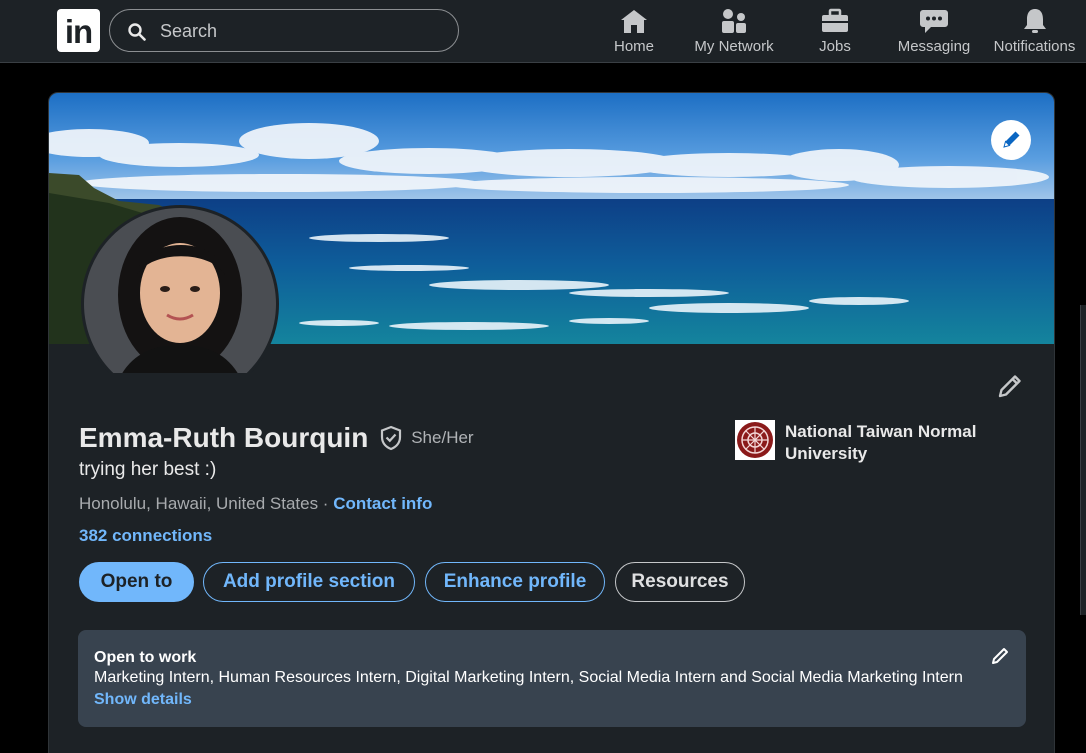 Image resolution: width=1086 pixels, height=753 pixels. I want to click on profile-headline: trying her best :), so click(148, 469).